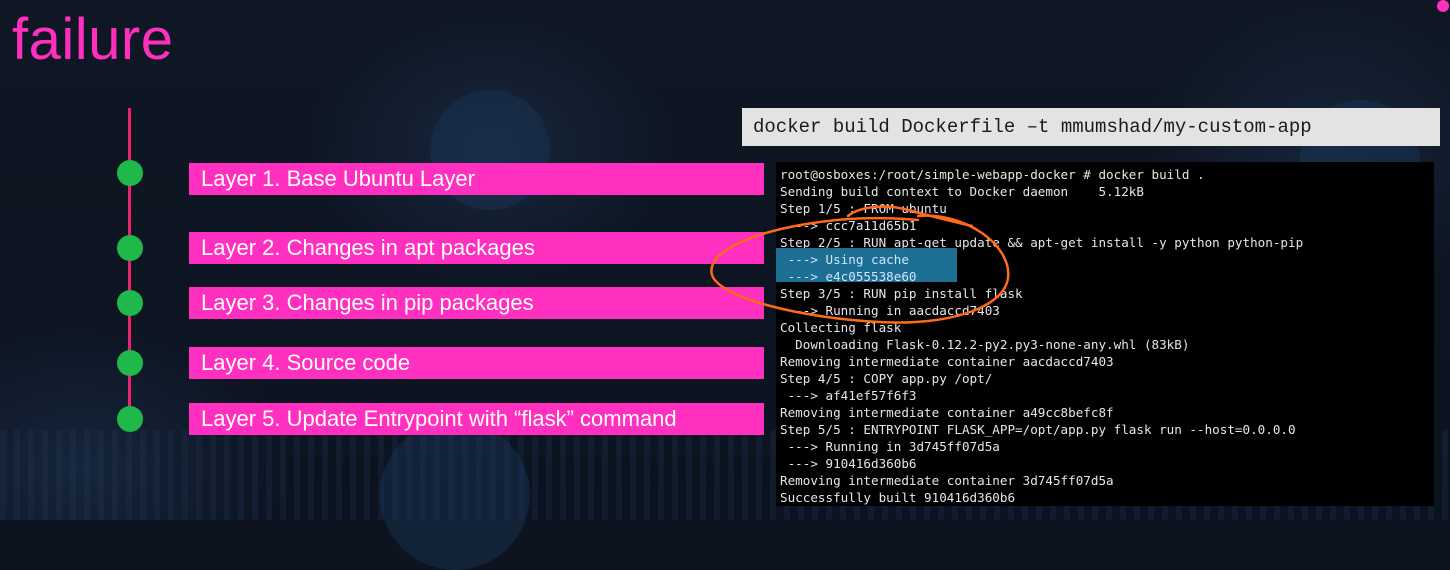 This screenshot has height=570, width=1450. I want to click on layer-bar: Layer 3. Changes in pip packages, so click(476, 303).